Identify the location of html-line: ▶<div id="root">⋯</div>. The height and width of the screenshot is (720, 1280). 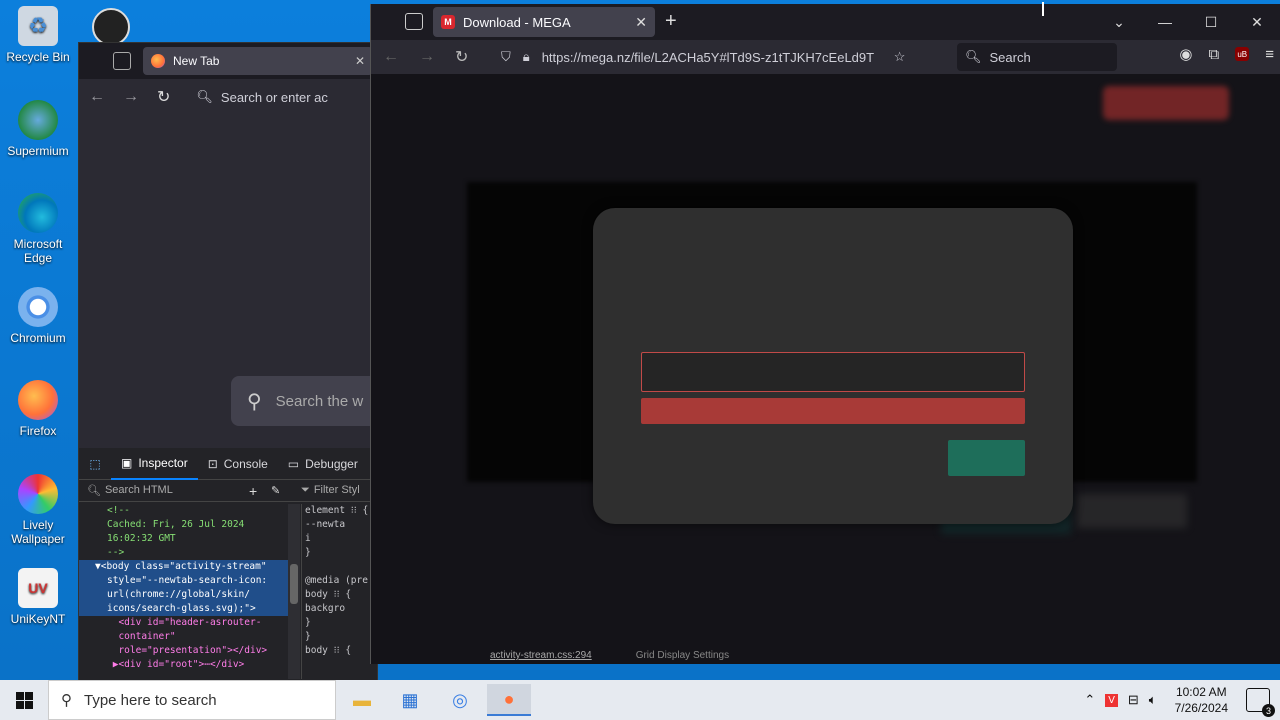
(184, 665).